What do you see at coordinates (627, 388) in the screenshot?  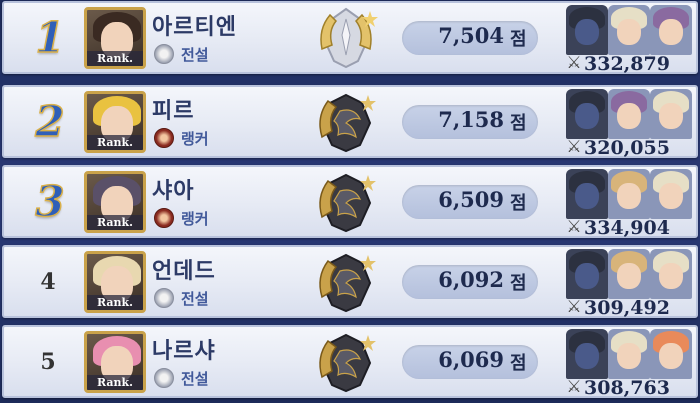 I see `team-power-value: 308,763` at bounding box center [627, 388].